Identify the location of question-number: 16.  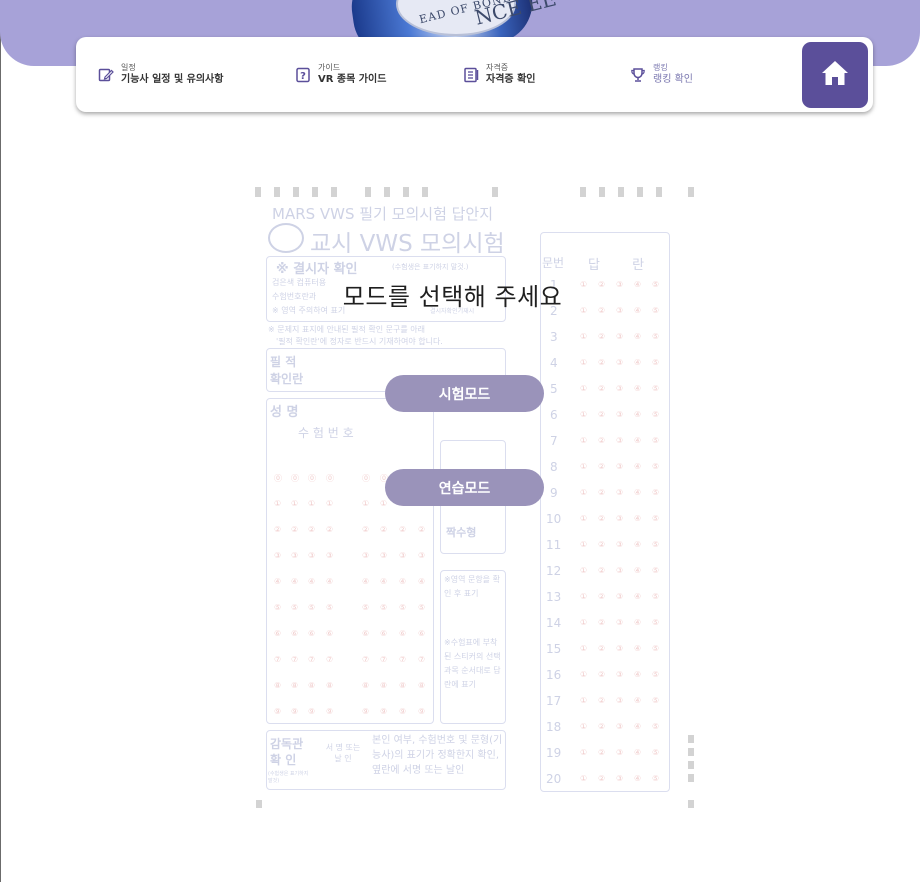
(554, 675).